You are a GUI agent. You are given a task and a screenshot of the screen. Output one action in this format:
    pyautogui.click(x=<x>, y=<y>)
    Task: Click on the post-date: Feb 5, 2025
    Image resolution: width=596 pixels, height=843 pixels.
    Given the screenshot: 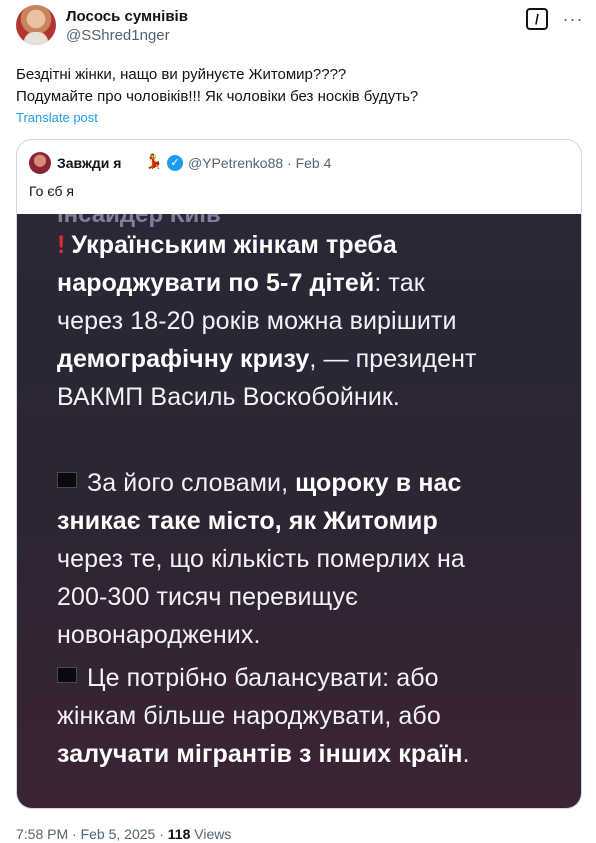 What is the action you would take?
    pyautogui.click(x=118, y=834)
    